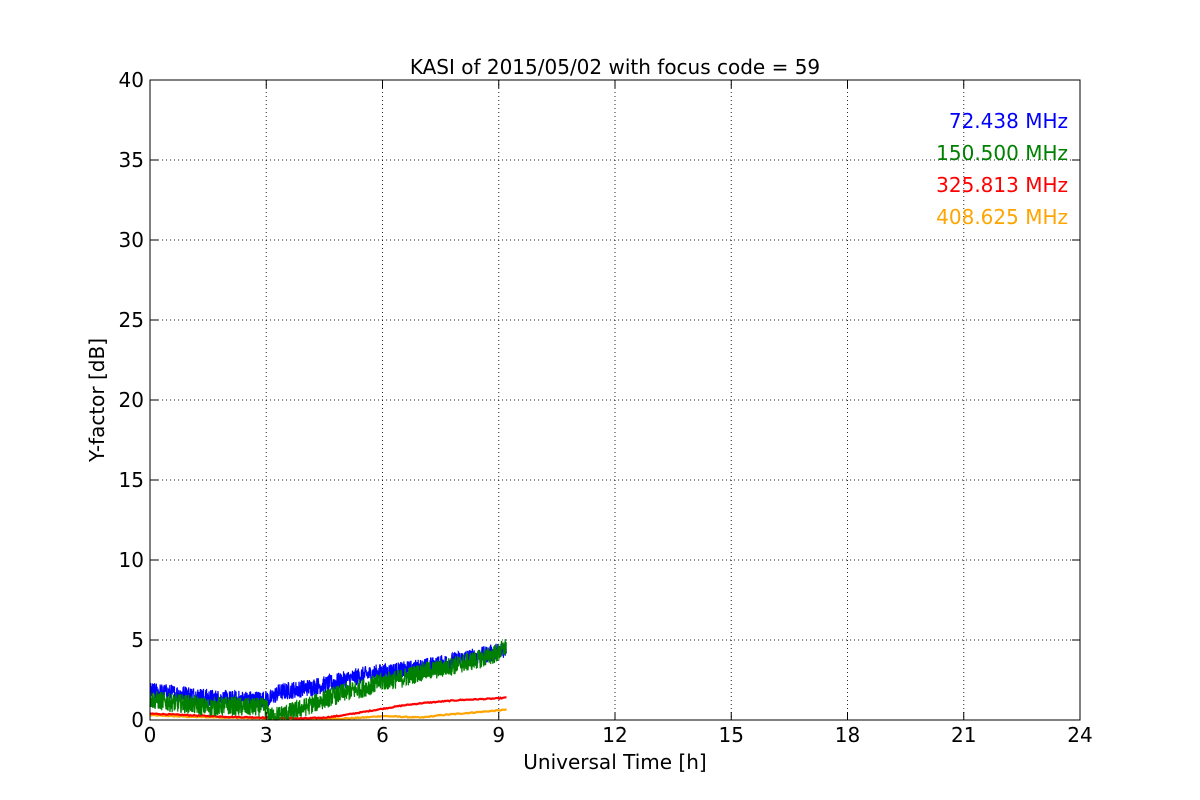 This screenshot has width=1200, height=800. Describe the element at coordinates (963, 735) in the screenshot. I see `x-tick-label: 21` at that location.